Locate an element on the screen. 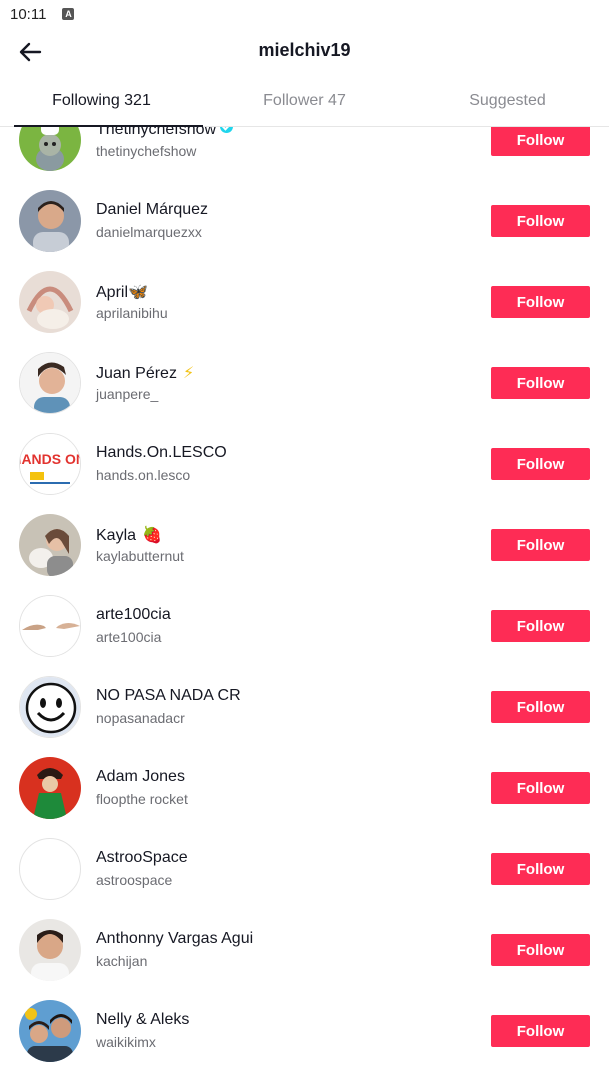  user-name: April🦋 is located at coordinates (122, 292).